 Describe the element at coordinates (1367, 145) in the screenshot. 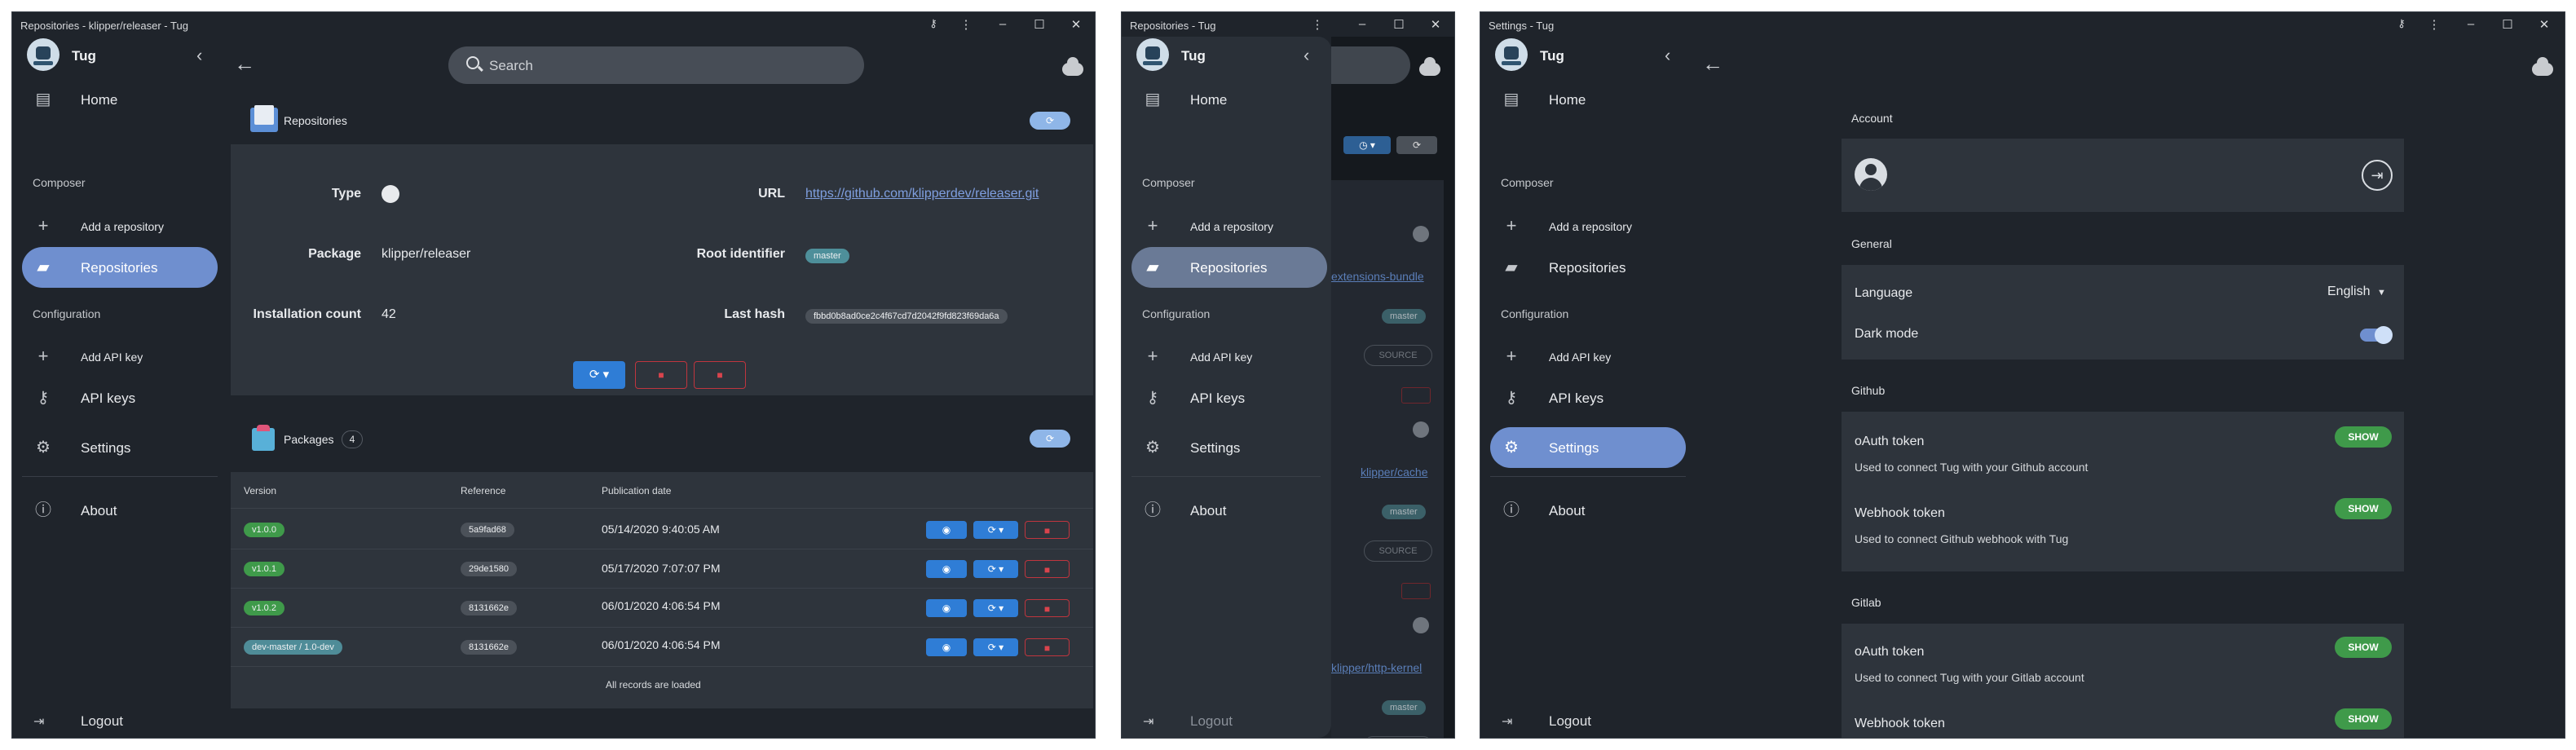

I see `filter-dropdown-button: ◷ ▾` at that location.